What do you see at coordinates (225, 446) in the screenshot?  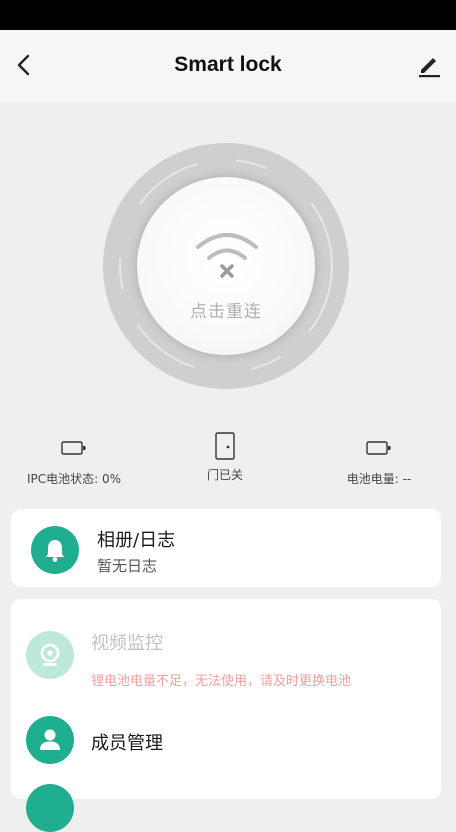 I see `door-icon` at bounding box center [225, 446].